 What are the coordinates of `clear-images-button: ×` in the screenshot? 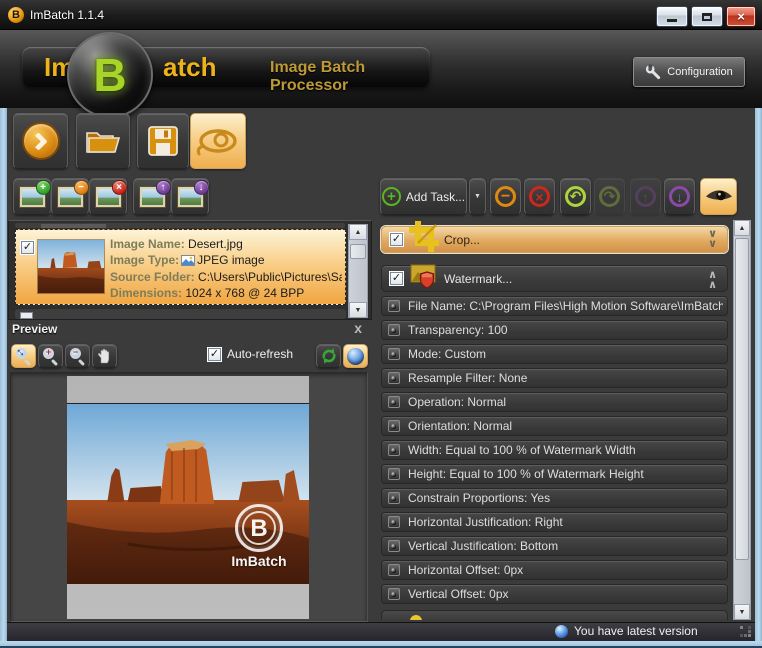 It's located at (108, 196).